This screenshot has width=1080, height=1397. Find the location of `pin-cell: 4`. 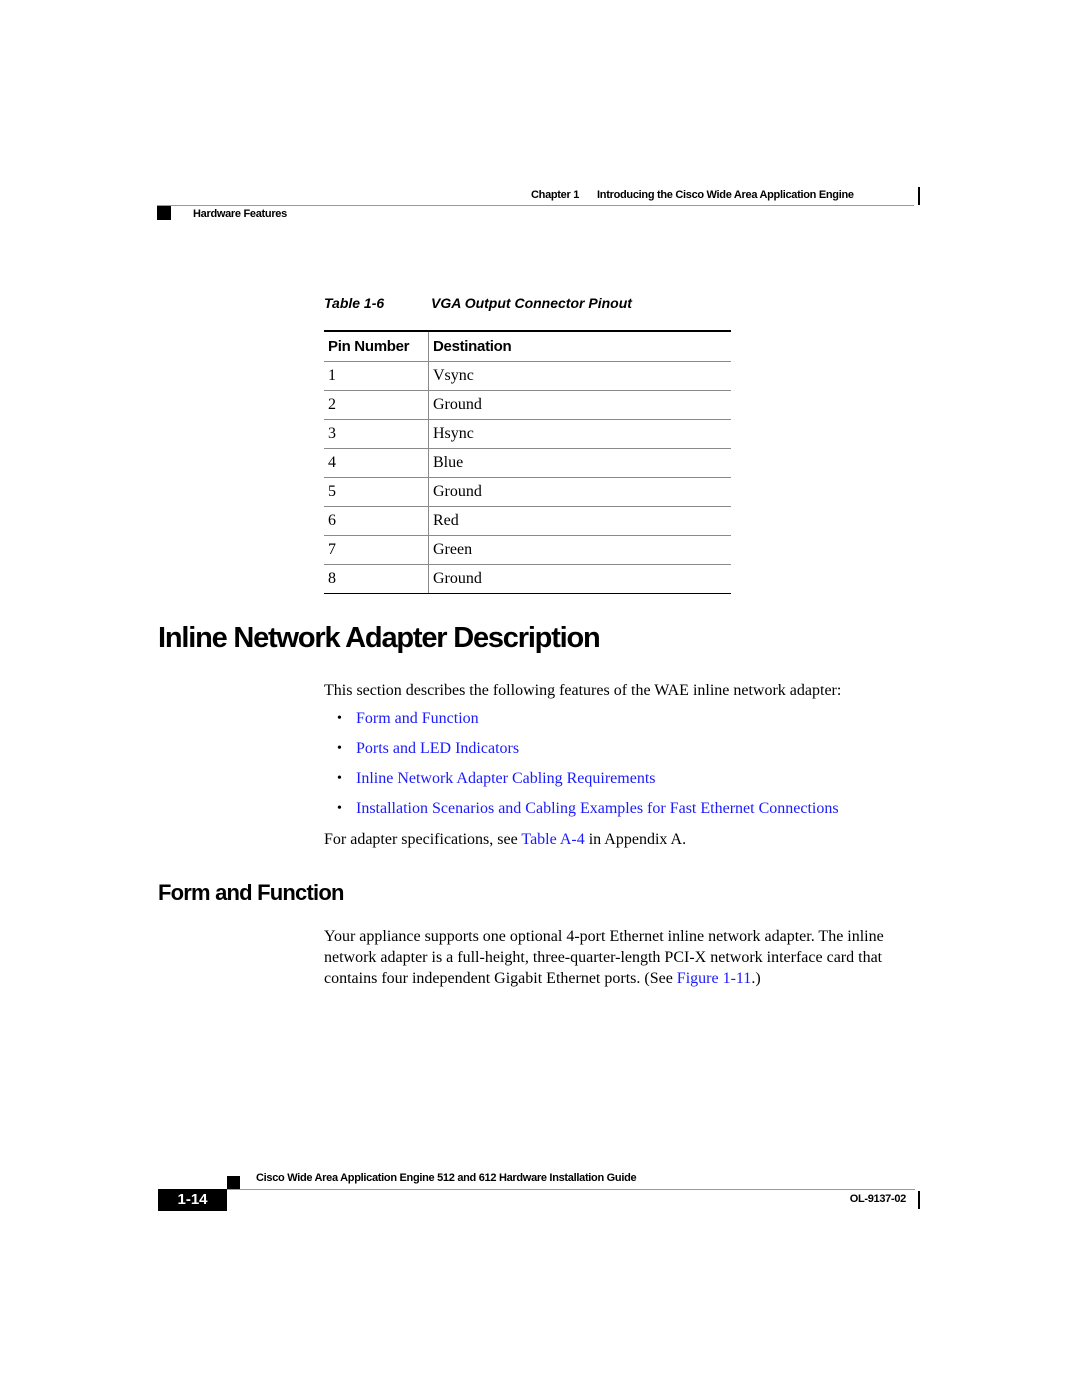

pin-cell: 4 is located at coordinates (376, 463).